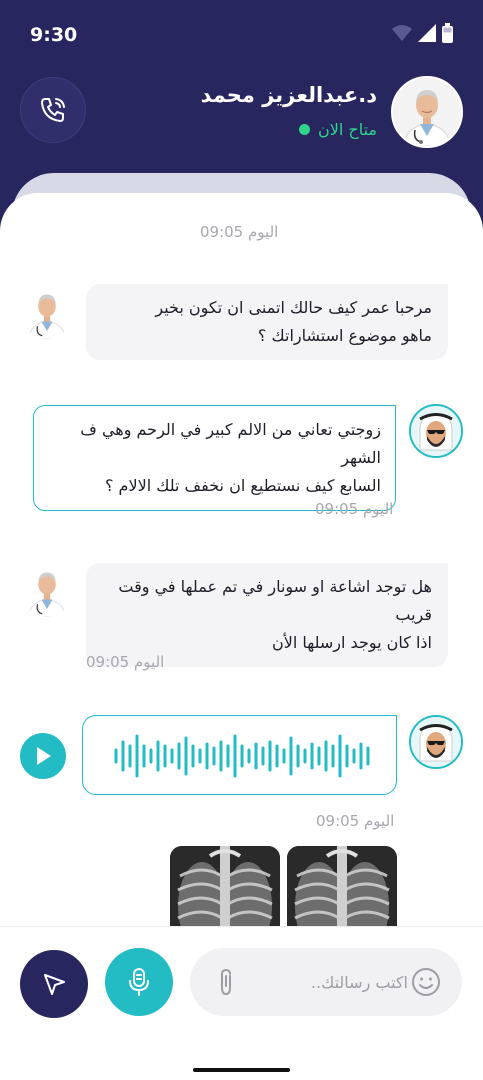  Describe the element at coordinates (402, 33) in the screenshot. I see `wifi-icon` at that location.